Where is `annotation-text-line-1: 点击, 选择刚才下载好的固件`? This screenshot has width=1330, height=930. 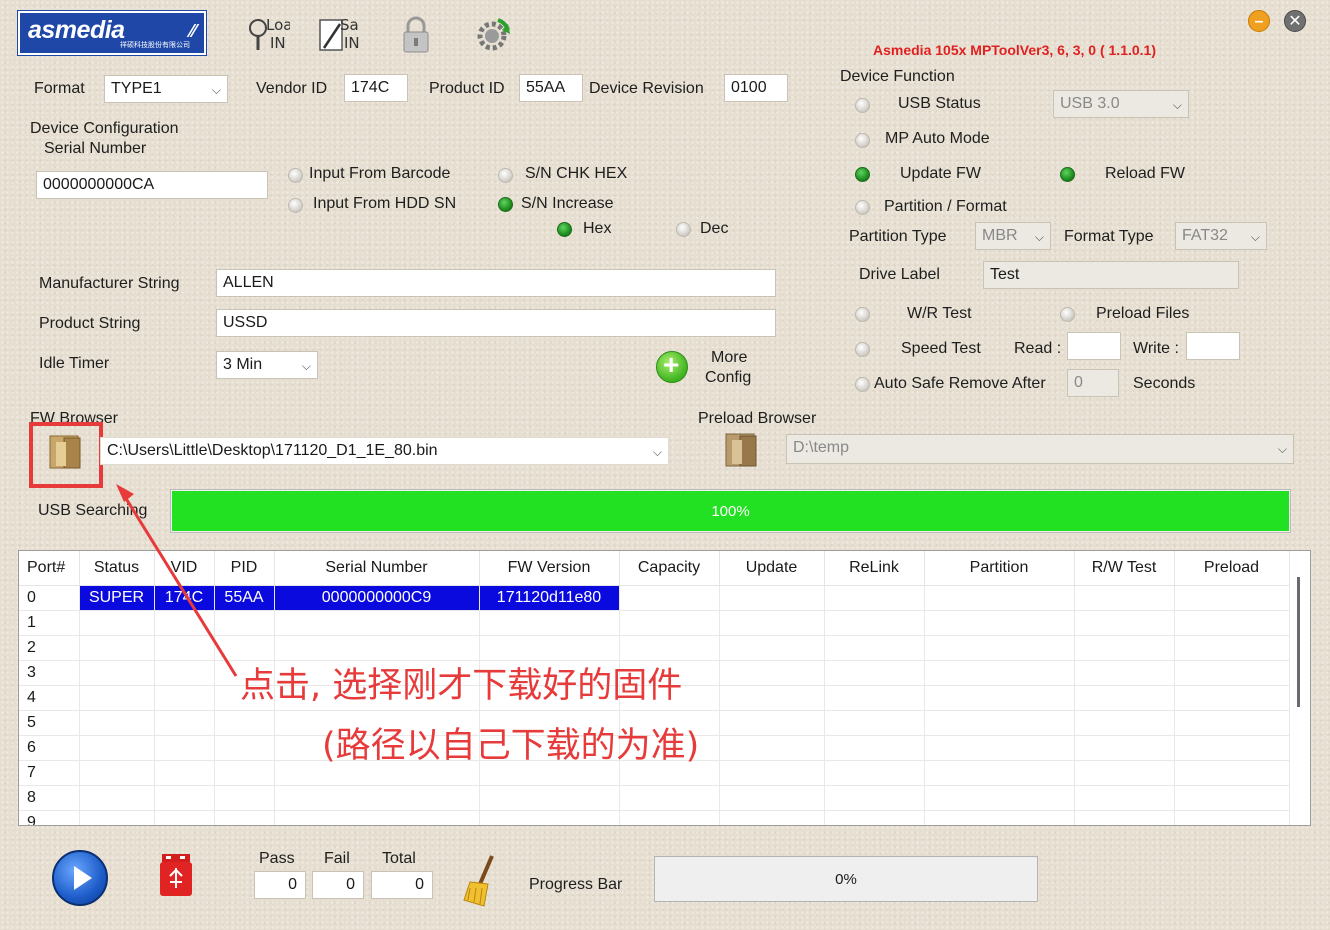 annotation-text-line-1: 点击, 选择刚才下载好的固件 is located at coordinates (461, 686).